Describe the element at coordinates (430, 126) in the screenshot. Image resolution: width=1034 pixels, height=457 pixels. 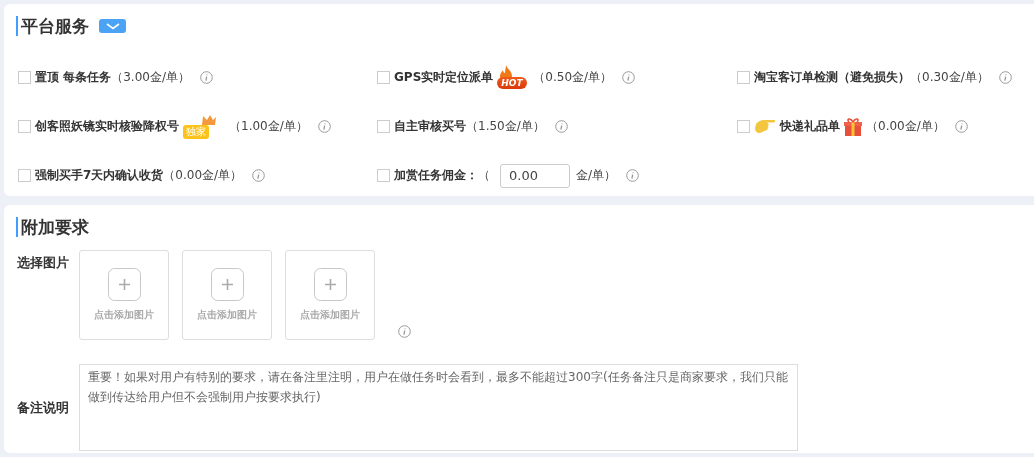
I see `service-label: 自主审核买号` at that location.